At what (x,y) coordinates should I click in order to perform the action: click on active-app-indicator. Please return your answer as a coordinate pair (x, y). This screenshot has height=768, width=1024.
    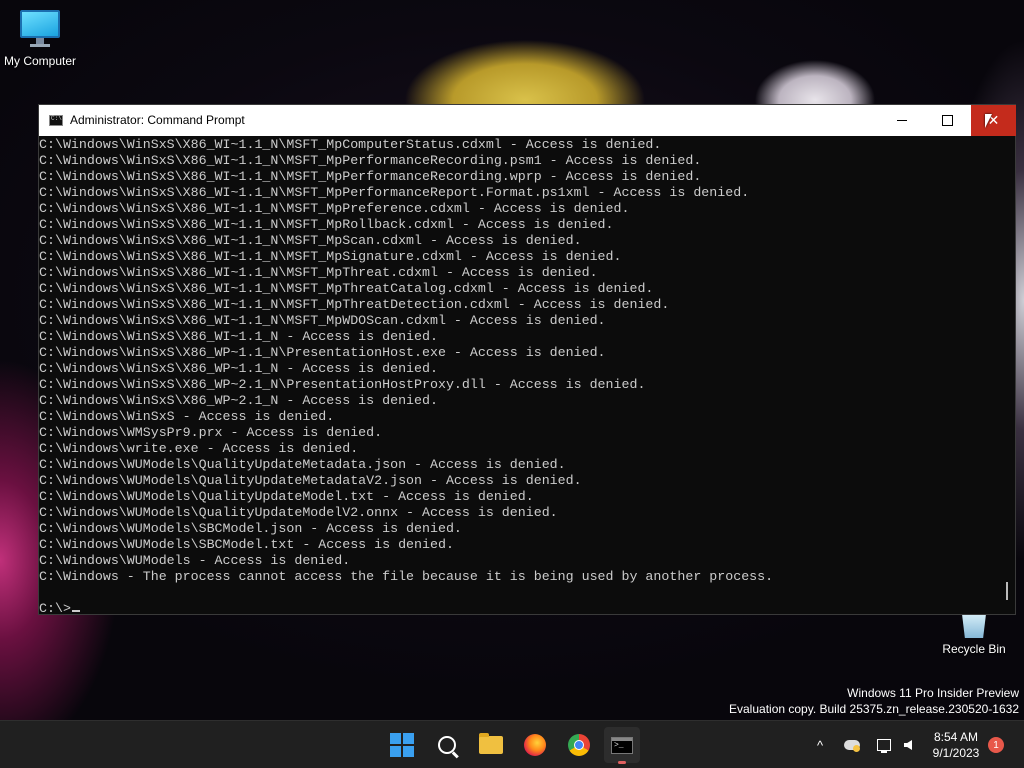
    Looking at the image, I should click on (622, 762).